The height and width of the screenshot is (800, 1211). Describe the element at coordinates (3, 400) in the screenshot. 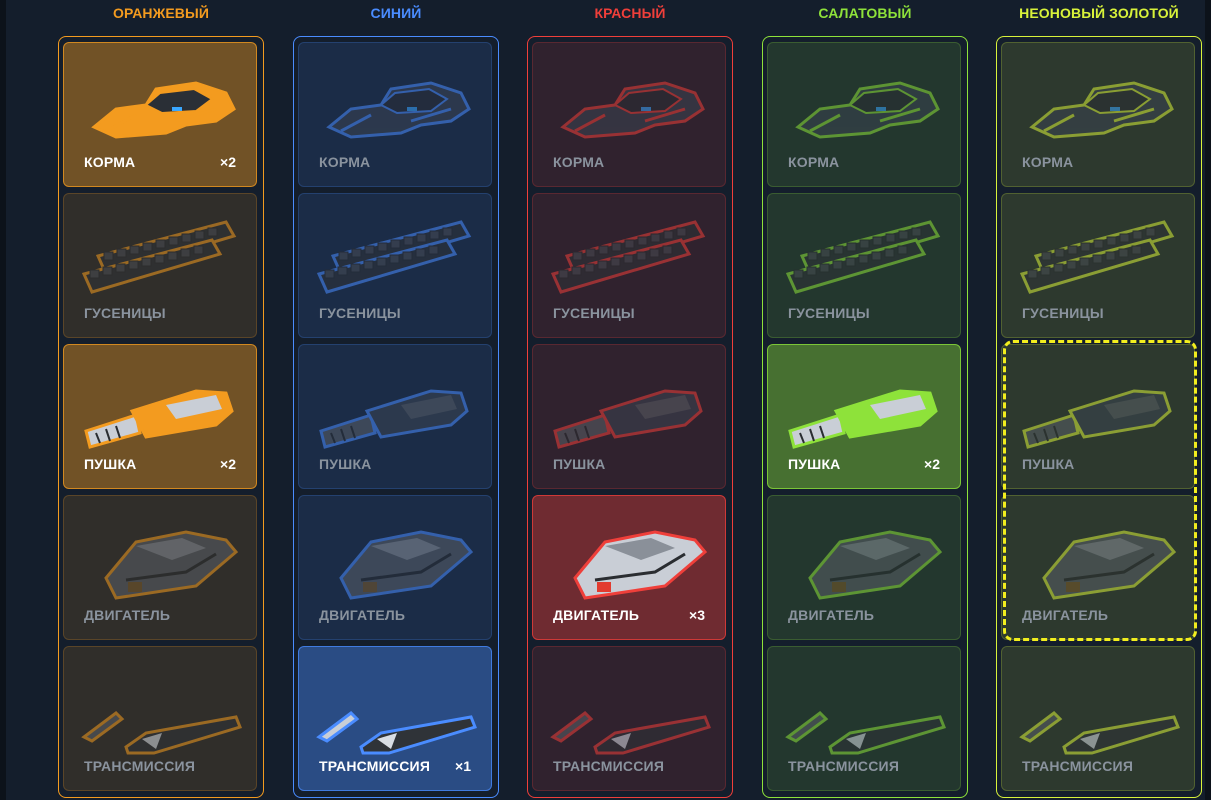

I see `left-edge-bar` at that location.